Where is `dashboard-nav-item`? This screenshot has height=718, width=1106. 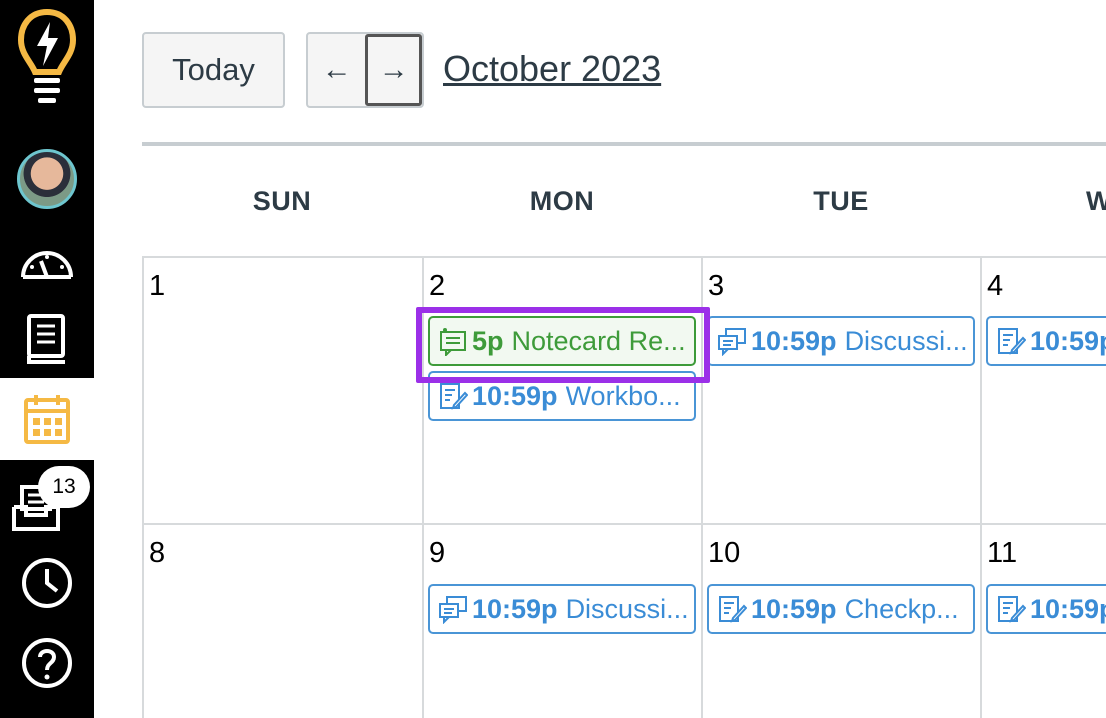 dashboard-nav-item is located at coordinates (47, 263).